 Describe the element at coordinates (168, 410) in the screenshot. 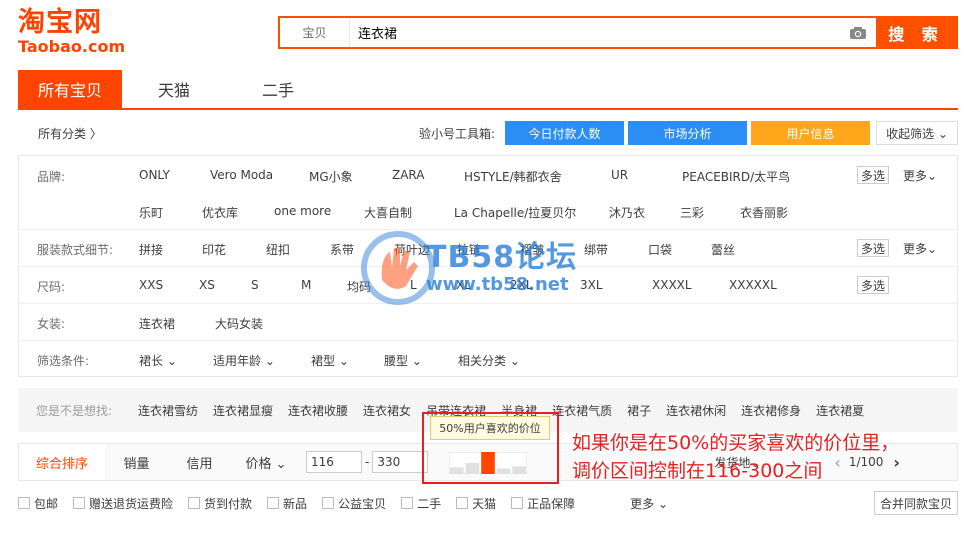

I see `suggestion-item: 连衣裙雪纺` at that location.